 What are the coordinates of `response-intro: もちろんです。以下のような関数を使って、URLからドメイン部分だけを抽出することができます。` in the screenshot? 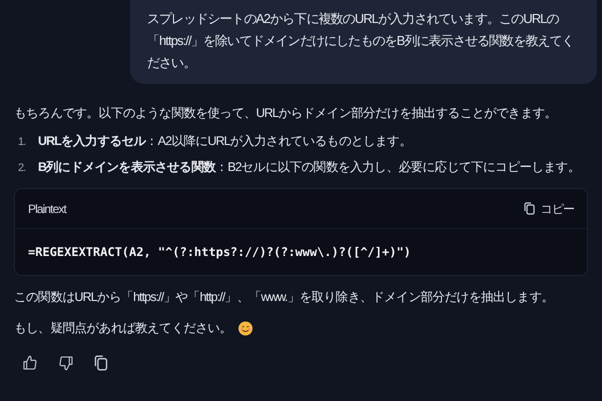 It's located at (286, 113).